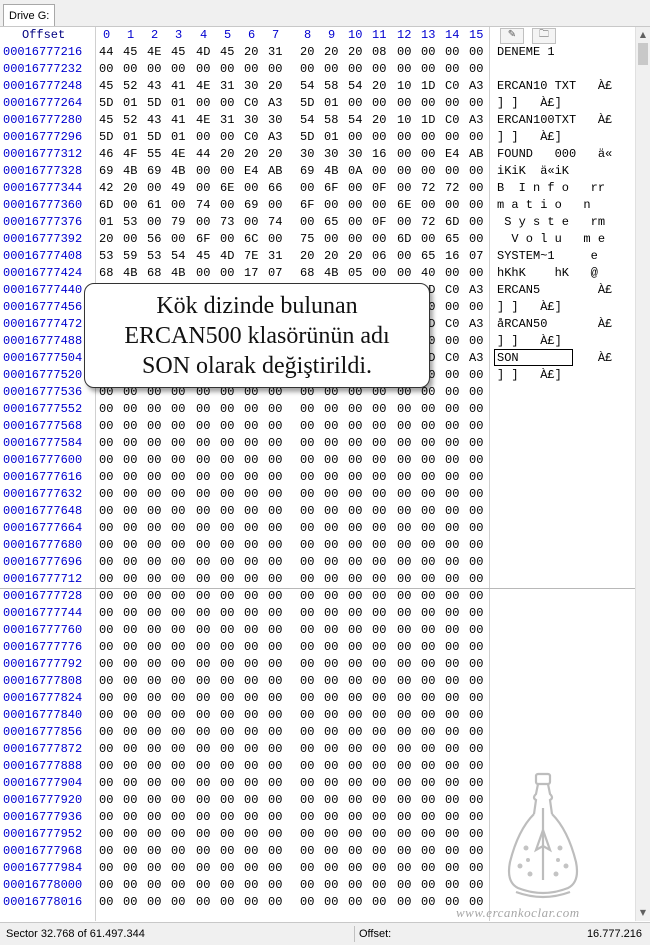  Describe the element at coordinates (203, 239) in the screenshot. I see `hex-byte: 6F` at that location.